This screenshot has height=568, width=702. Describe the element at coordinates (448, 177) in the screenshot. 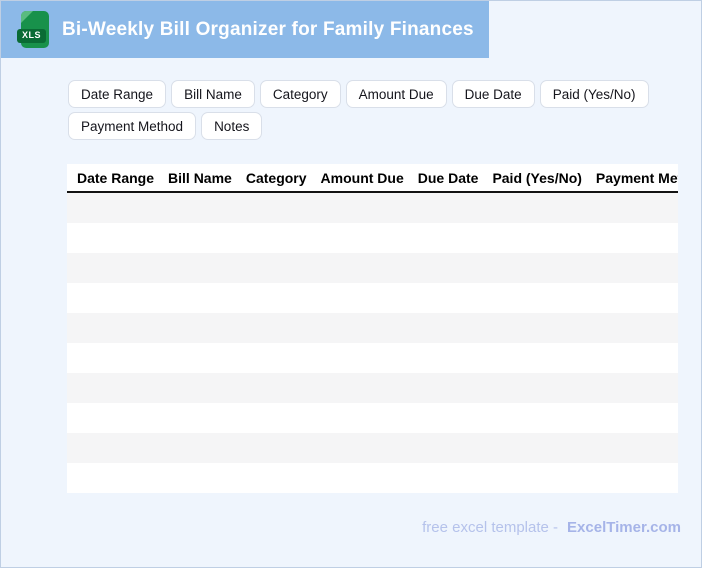

I see `col-header-due-date: Due Date` at that location.